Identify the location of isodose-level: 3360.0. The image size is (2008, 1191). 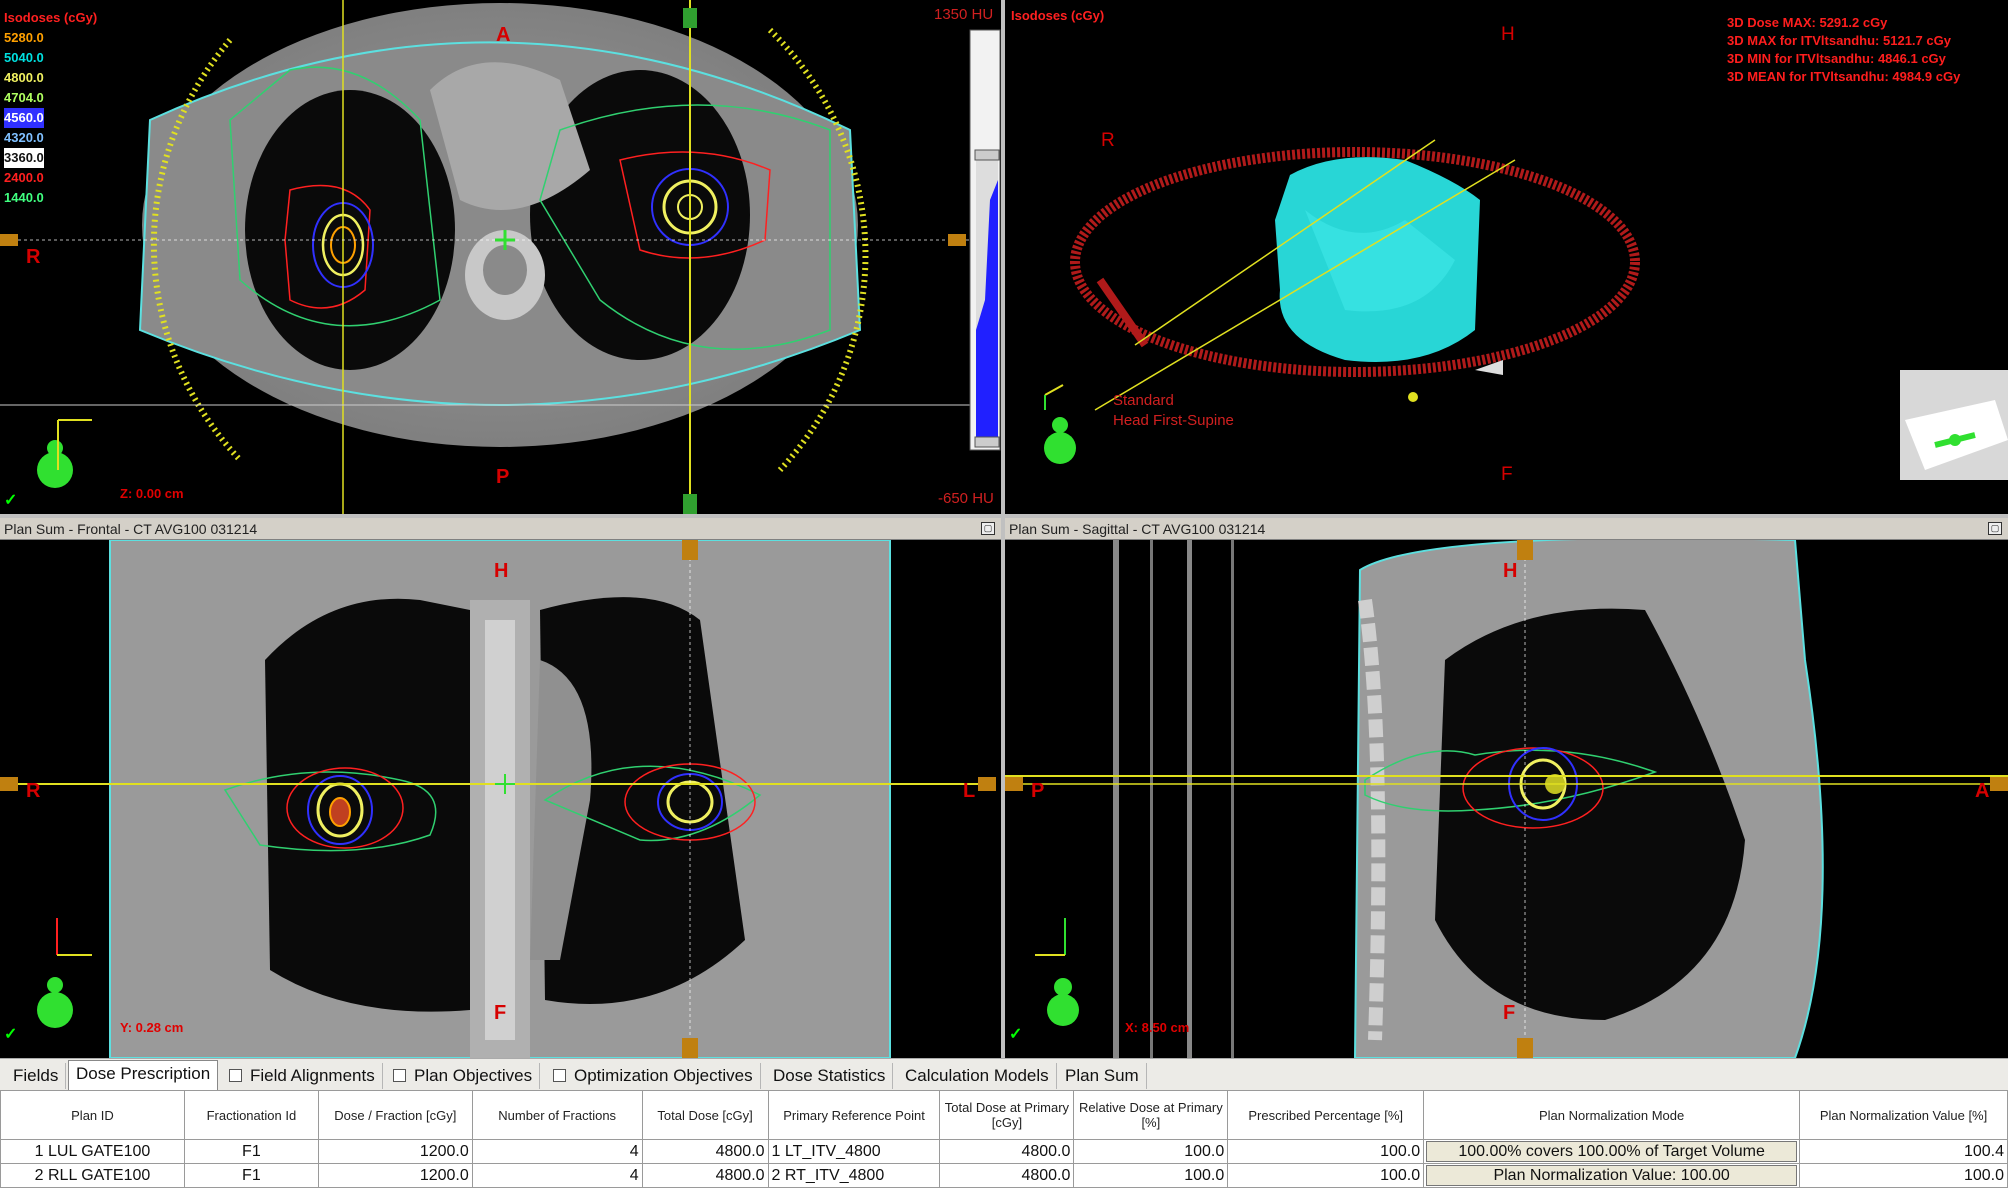
(24, 158).